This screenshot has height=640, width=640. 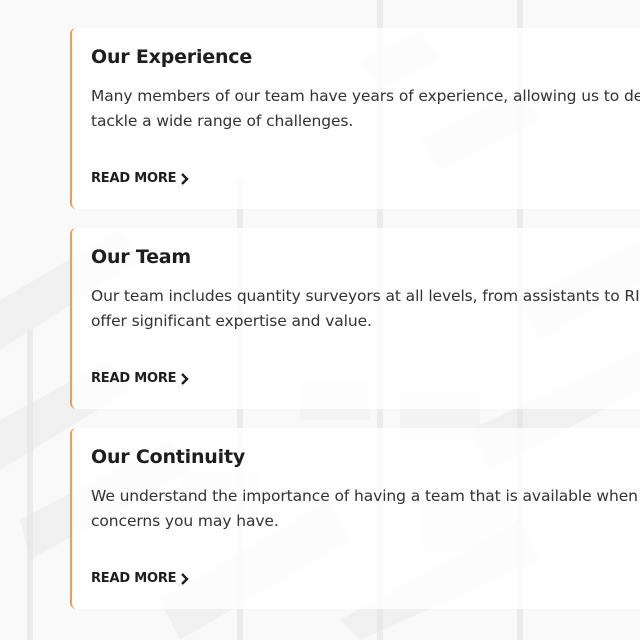 What do you see at coordinates (185, 521) in the screenshot?
I see `card-description-line2: concerns you may have.` at bounding box center [185, 521].